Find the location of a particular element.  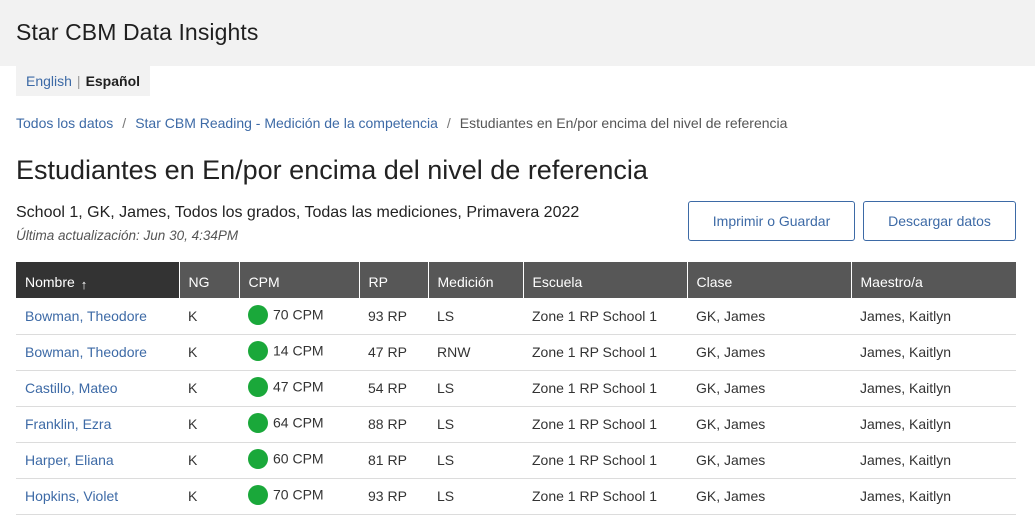

cpm-cell: 64 CPM is located at coordinates (299, 424).